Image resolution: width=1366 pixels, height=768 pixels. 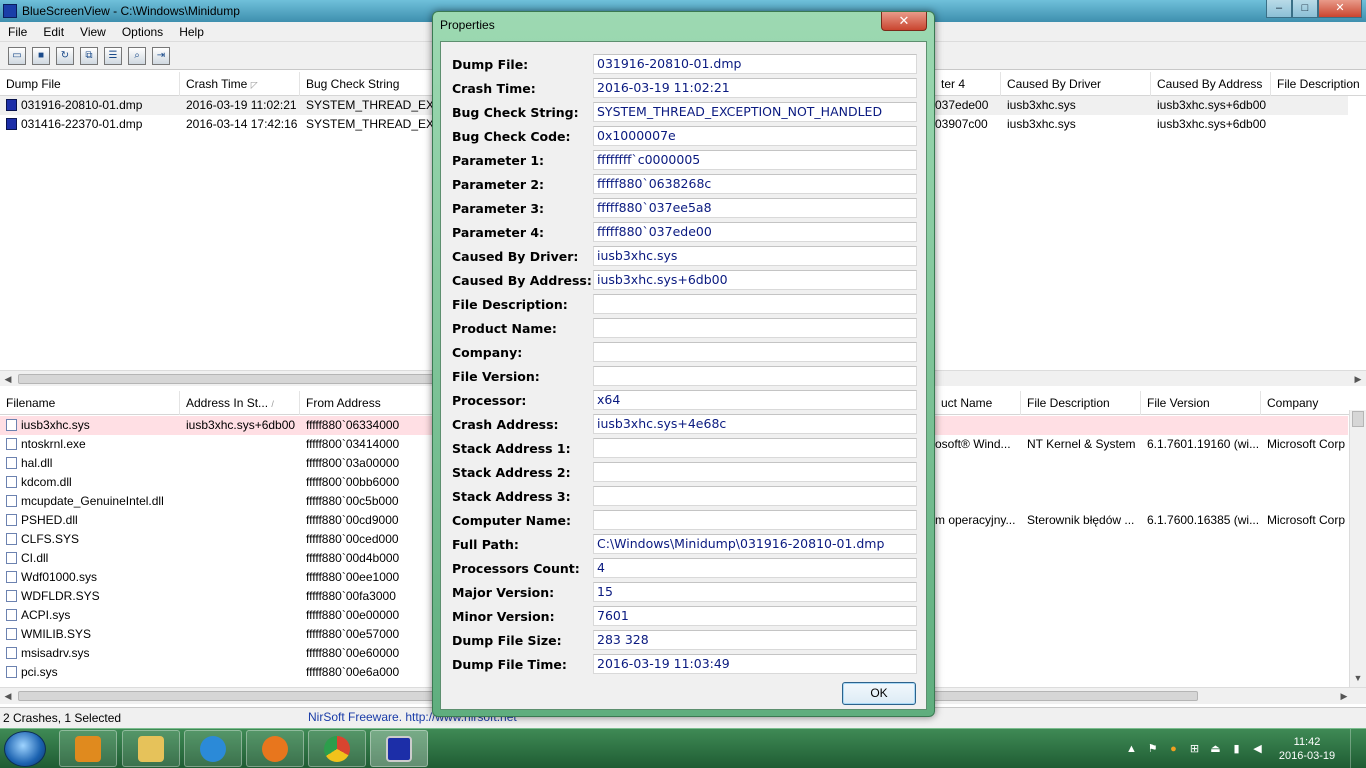 What do you see at coordinates (1305, 9) in the screenshot?
I see `maximize-button: □` at bounding box center [1305, 9].